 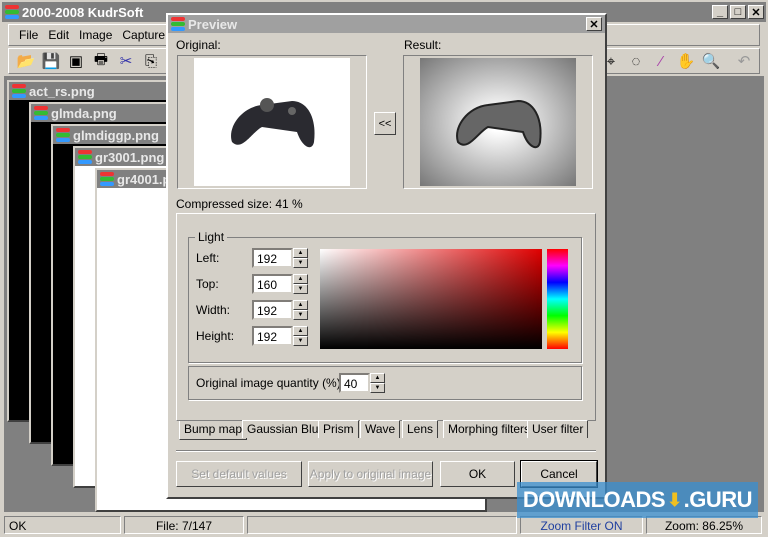 I want to click on tab-bump-map: Bump map, so click(x=213, y=430).